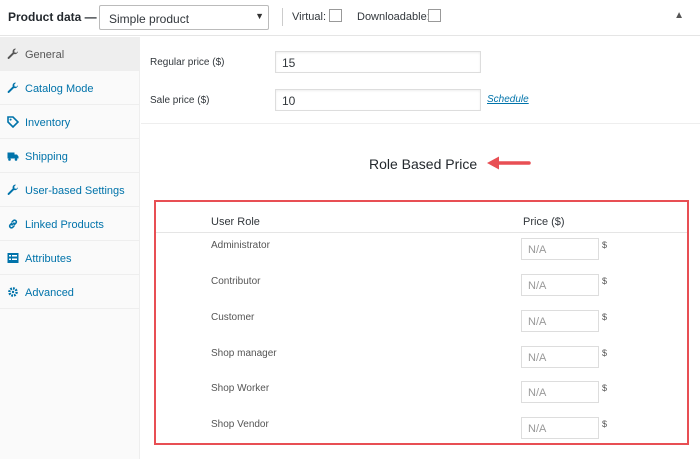 This screenshot has height=459, width=700. I want to click on downloadable-checkbox, so click(434, 15).